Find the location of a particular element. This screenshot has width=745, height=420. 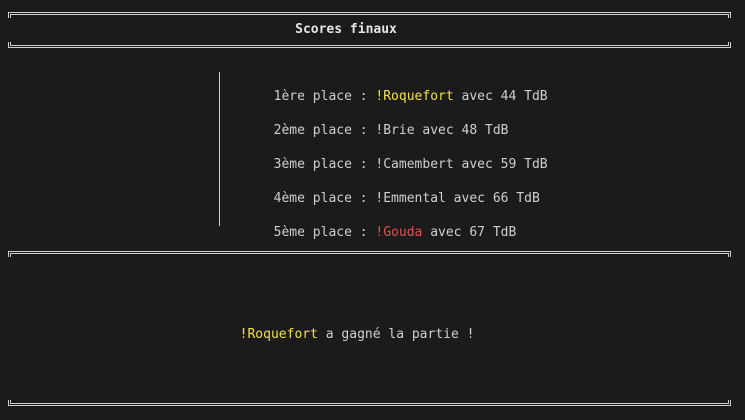

score-row-1: 1ère place : !Roquefort avec 44 TdB is located at coordinates (403, 89).